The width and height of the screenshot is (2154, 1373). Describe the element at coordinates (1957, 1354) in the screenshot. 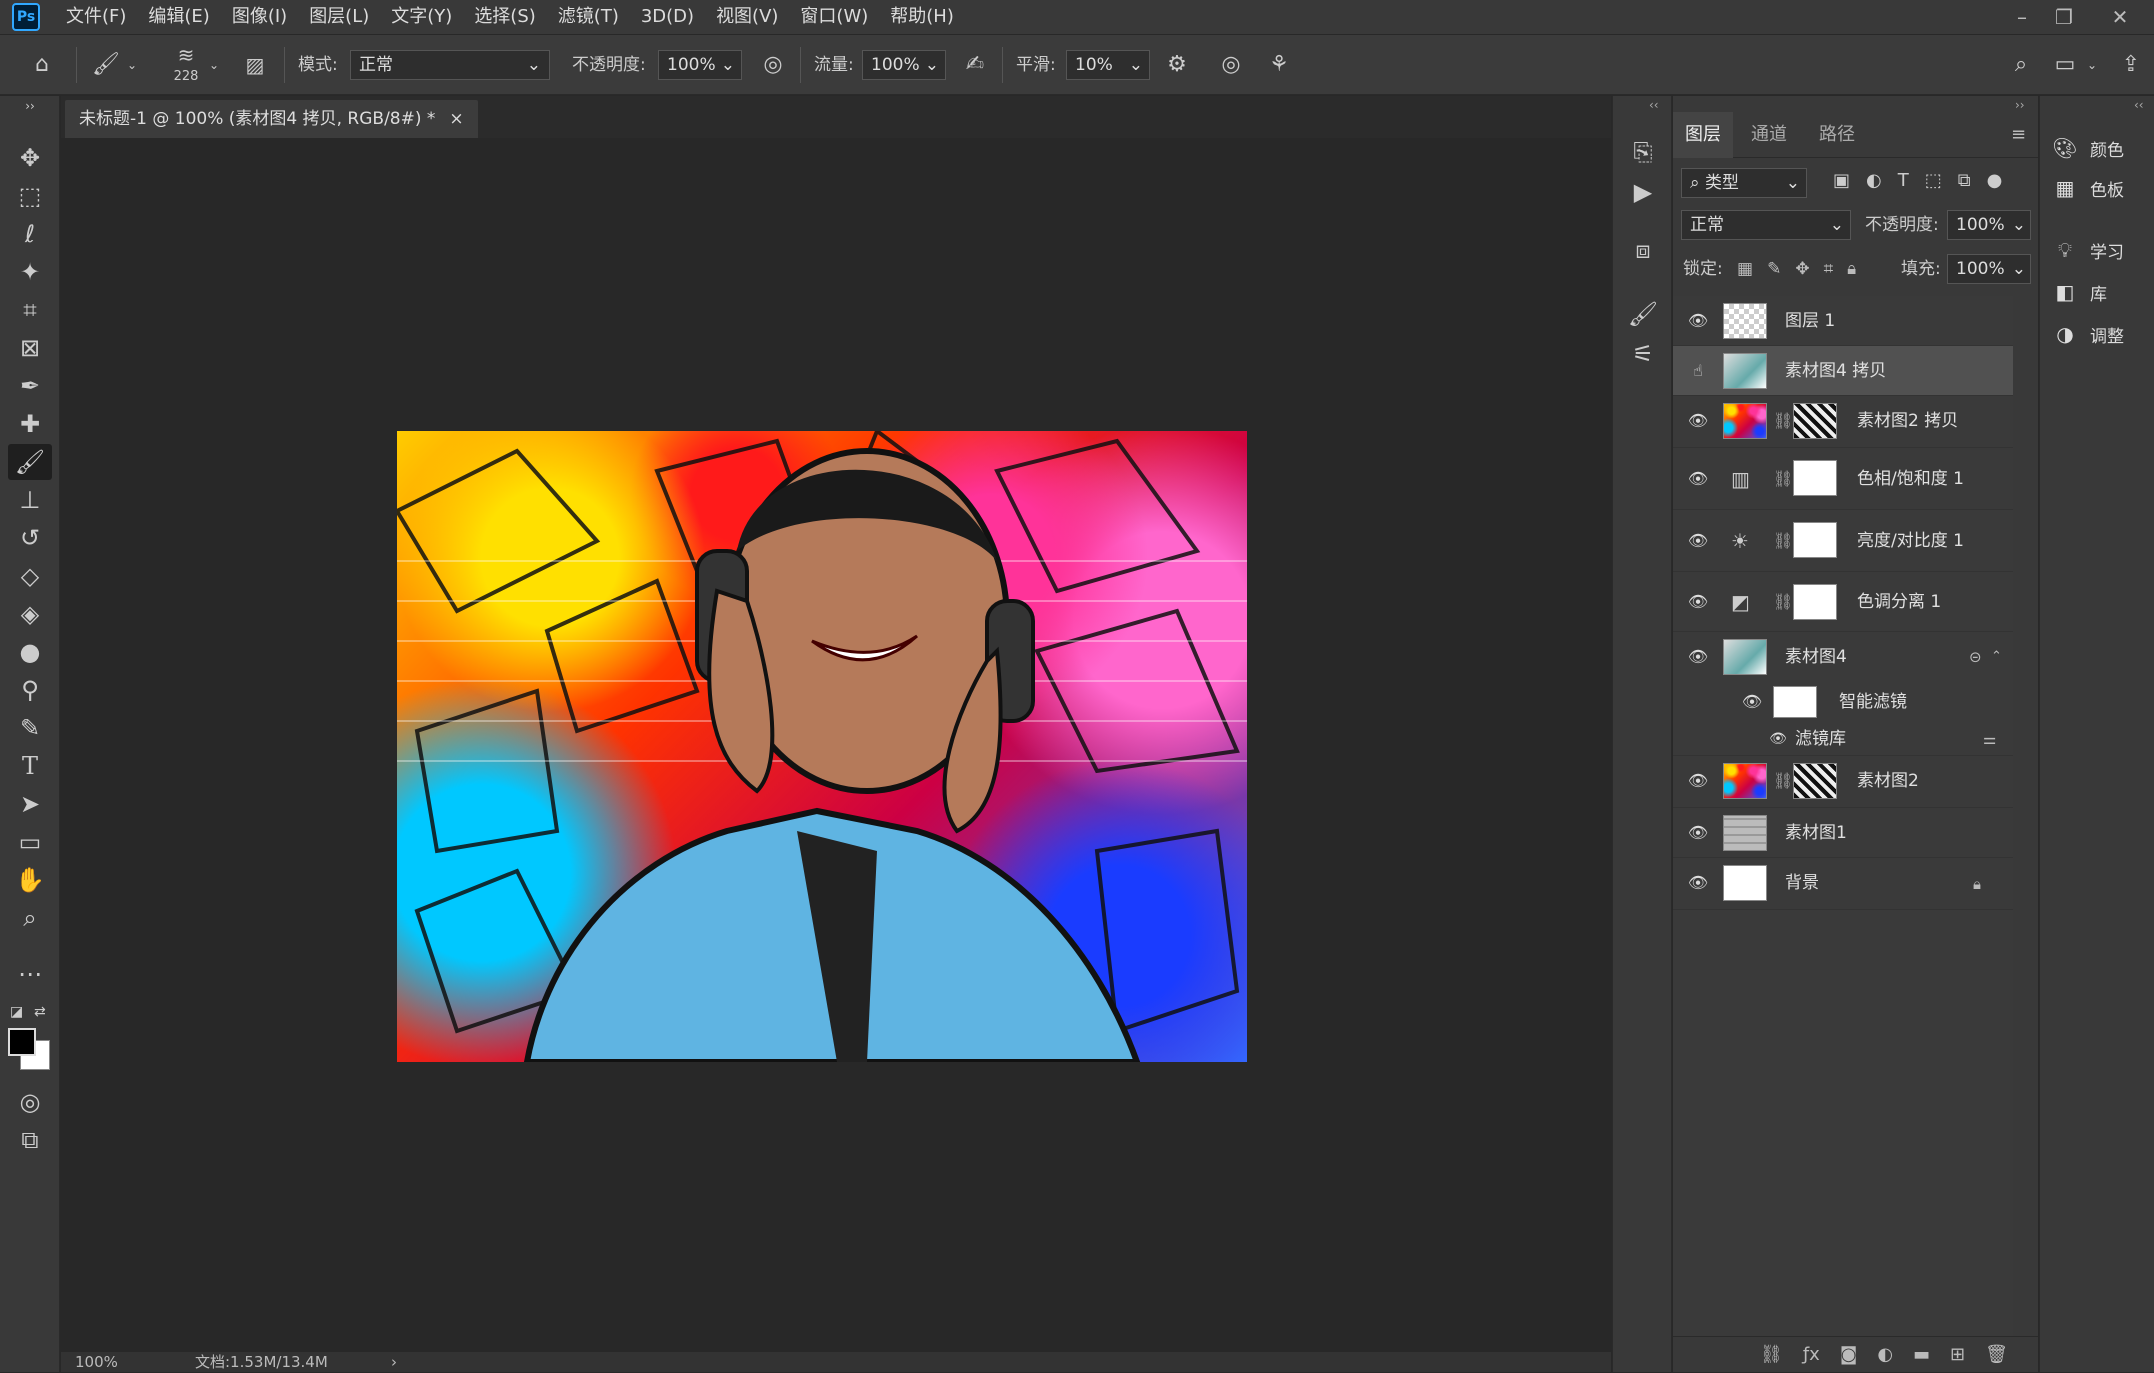

I see `new-layer-icon: ⊞` at that location.